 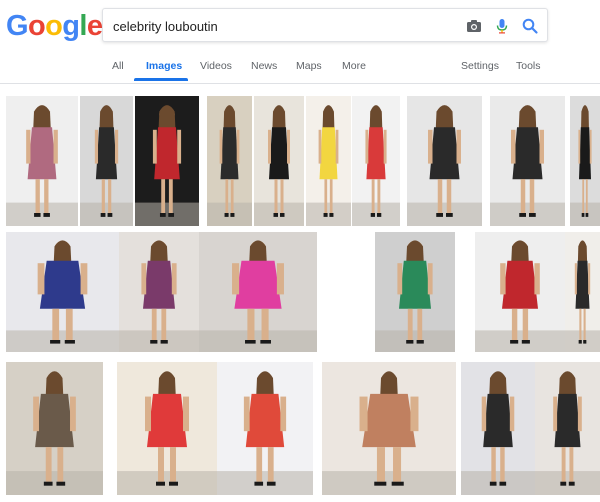 What do you see at coordinates (283, 26) in the screenshot?
I see `search-input` at bounding box center [283, 26].